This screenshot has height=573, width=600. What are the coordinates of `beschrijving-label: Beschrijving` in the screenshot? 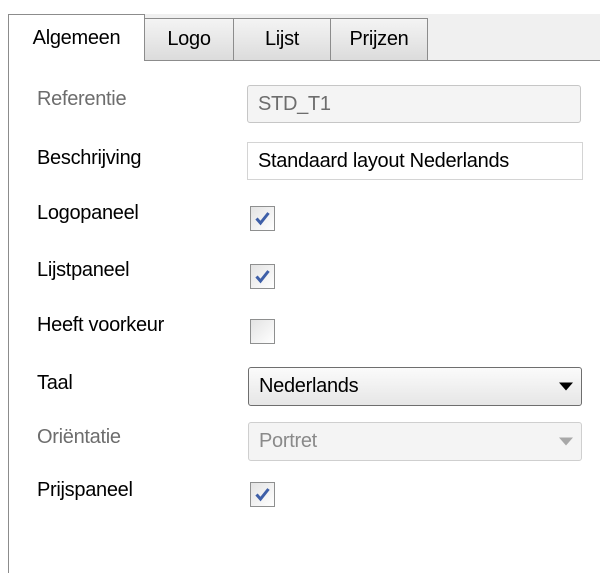 It's located at (89, 158).